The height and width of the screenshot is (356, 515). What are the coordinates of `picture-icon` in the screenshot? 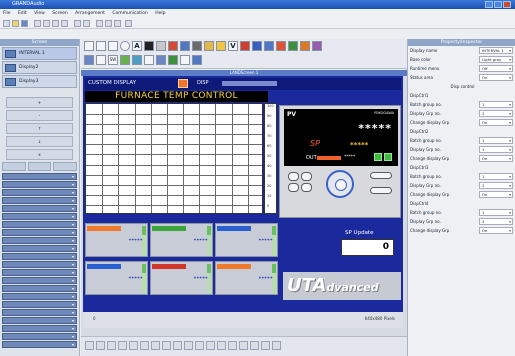 It's located at (305, 46).